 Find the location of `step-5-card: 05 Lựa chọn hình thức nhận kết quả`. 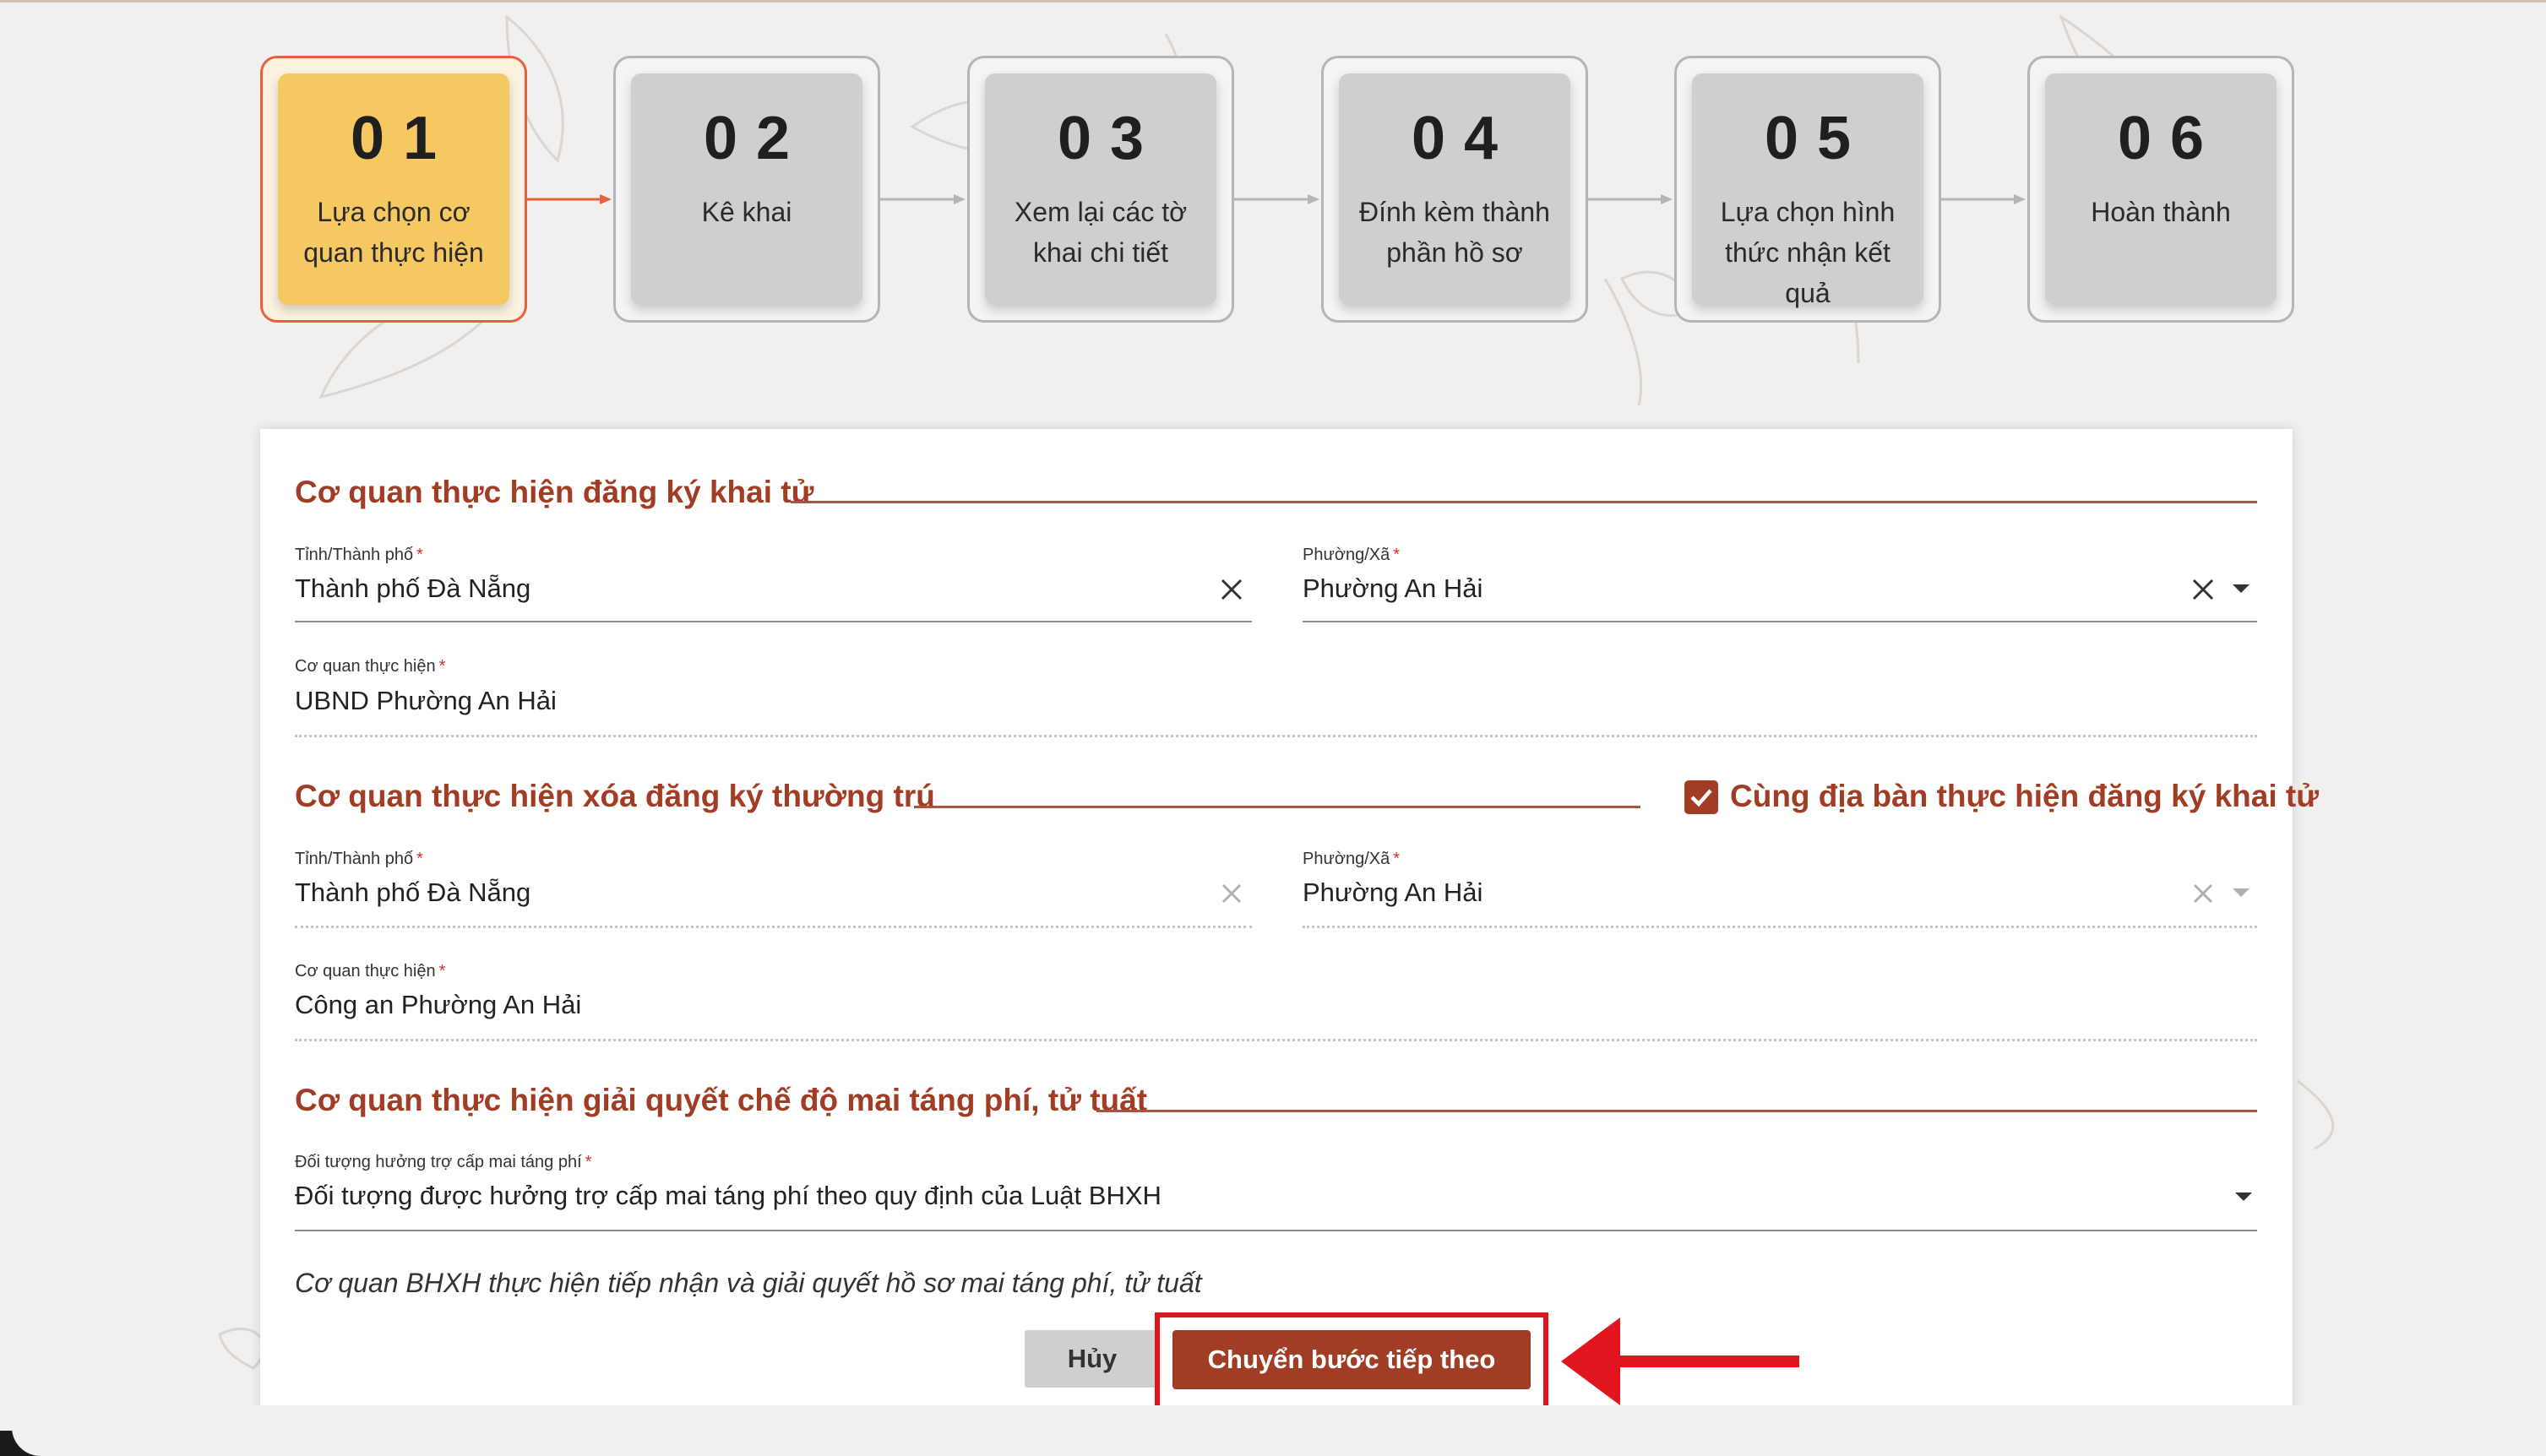

step-5-card: 05 Lựa chọn hình thức nhận kết quả is located at coordinates (1808, 190).